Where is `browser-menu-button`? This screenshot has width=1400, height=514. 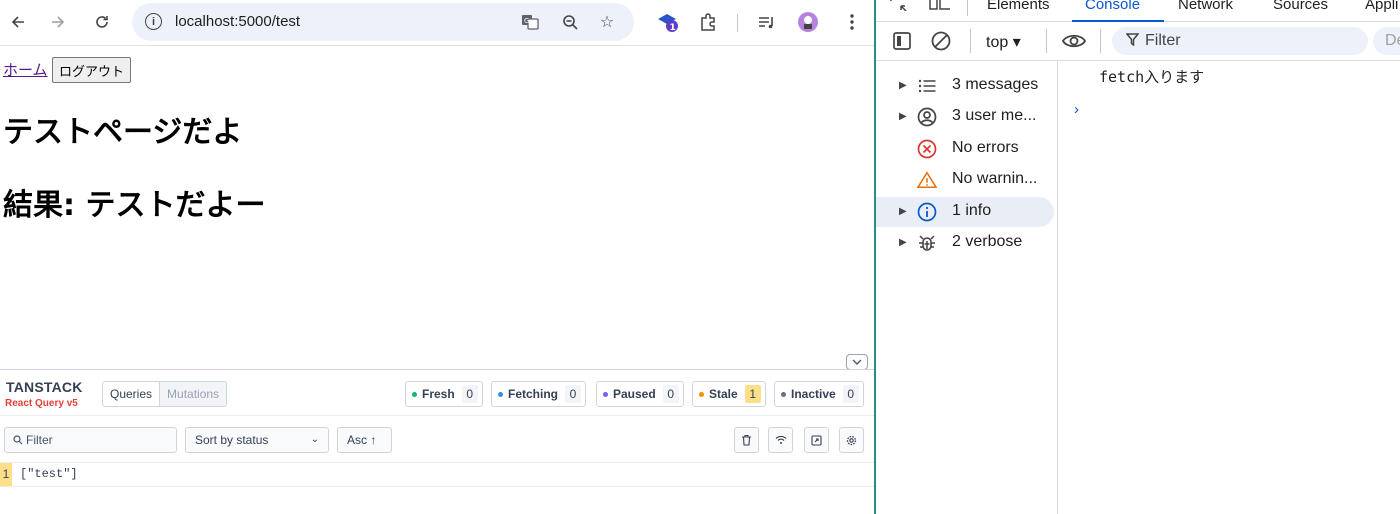
browser-menu-button is located at coordinates (852, 22).